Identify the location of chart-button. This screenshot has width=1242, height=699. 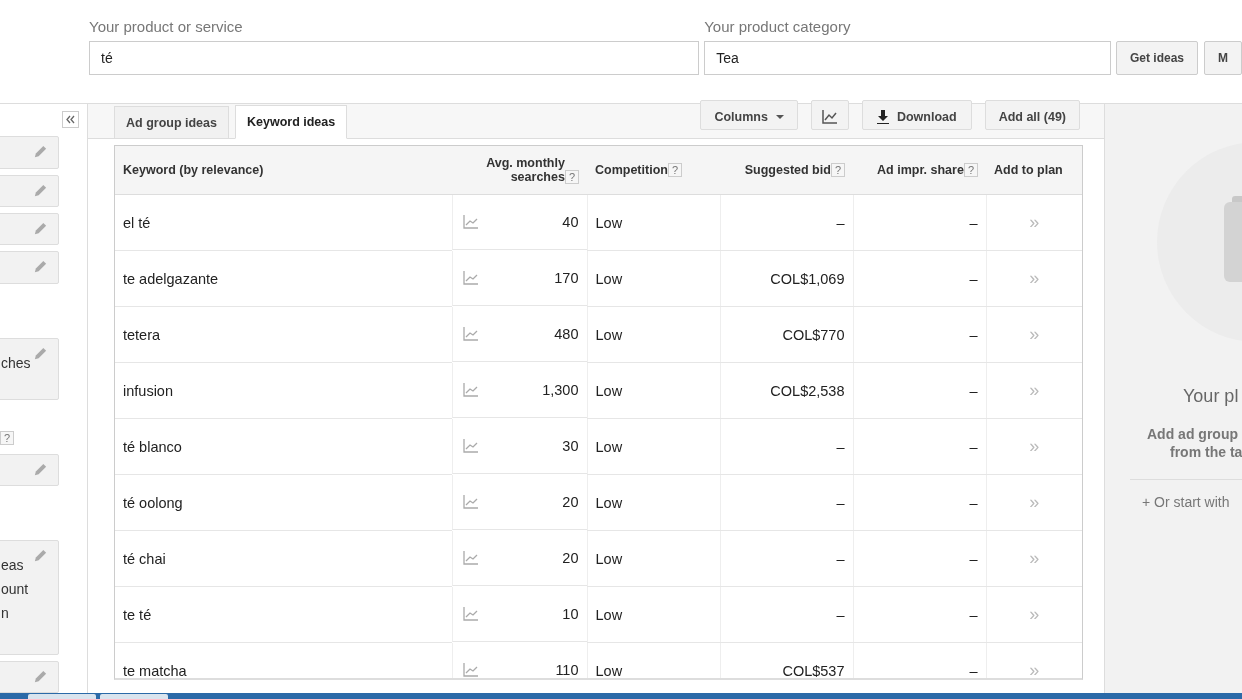
(829, 115).